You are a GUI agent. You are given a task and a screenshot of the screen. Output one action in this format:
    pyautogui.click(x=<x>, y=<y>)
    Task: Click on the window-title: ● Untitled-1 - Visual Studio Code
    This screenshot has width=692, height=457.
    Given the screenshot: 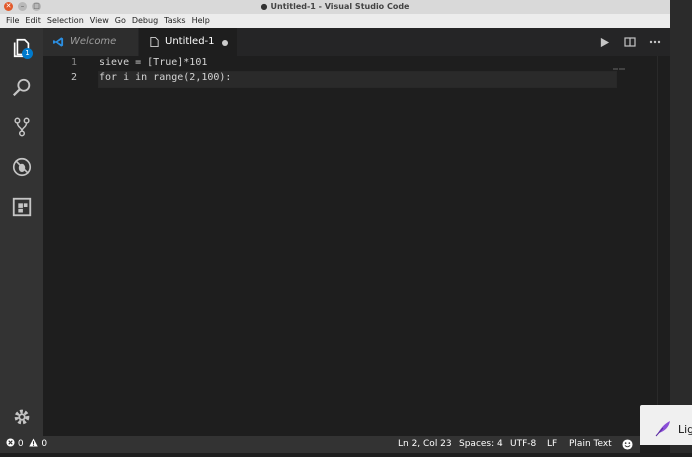 What is the action you would take?
    pyautogui.click(x=335, y=6)
    